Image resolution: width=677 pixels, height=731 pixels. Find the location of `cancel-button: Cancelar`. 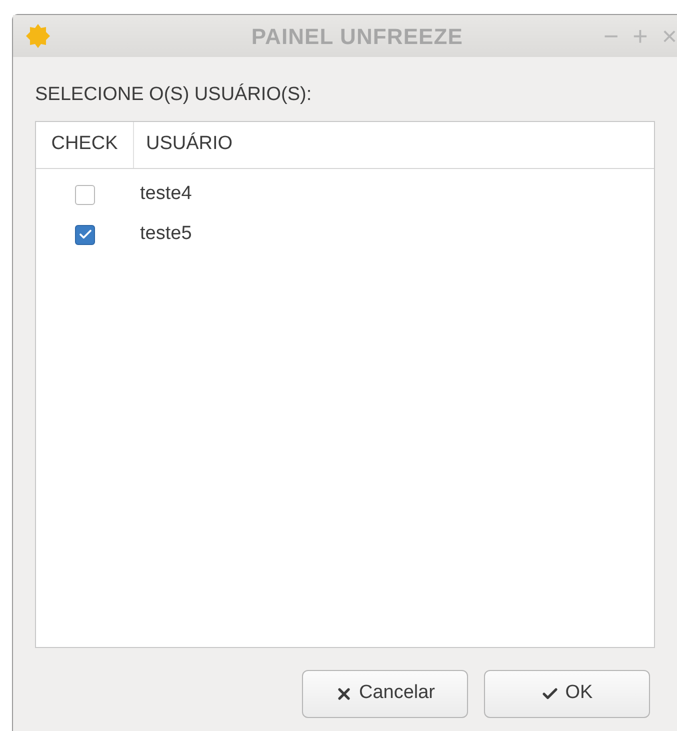

cancel-button: Cancelar is located at coordinates (385, 694).